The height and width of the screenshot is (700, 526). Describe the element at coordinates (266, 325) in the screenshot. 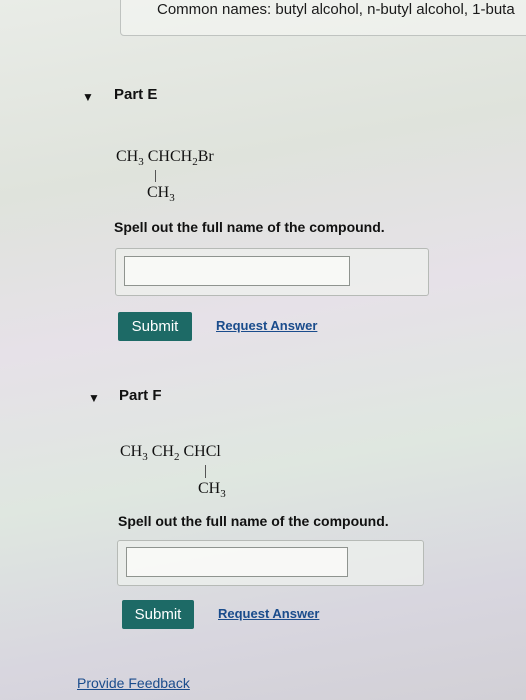

I see `part-e-request-answer-link: Request Answer` at that location.